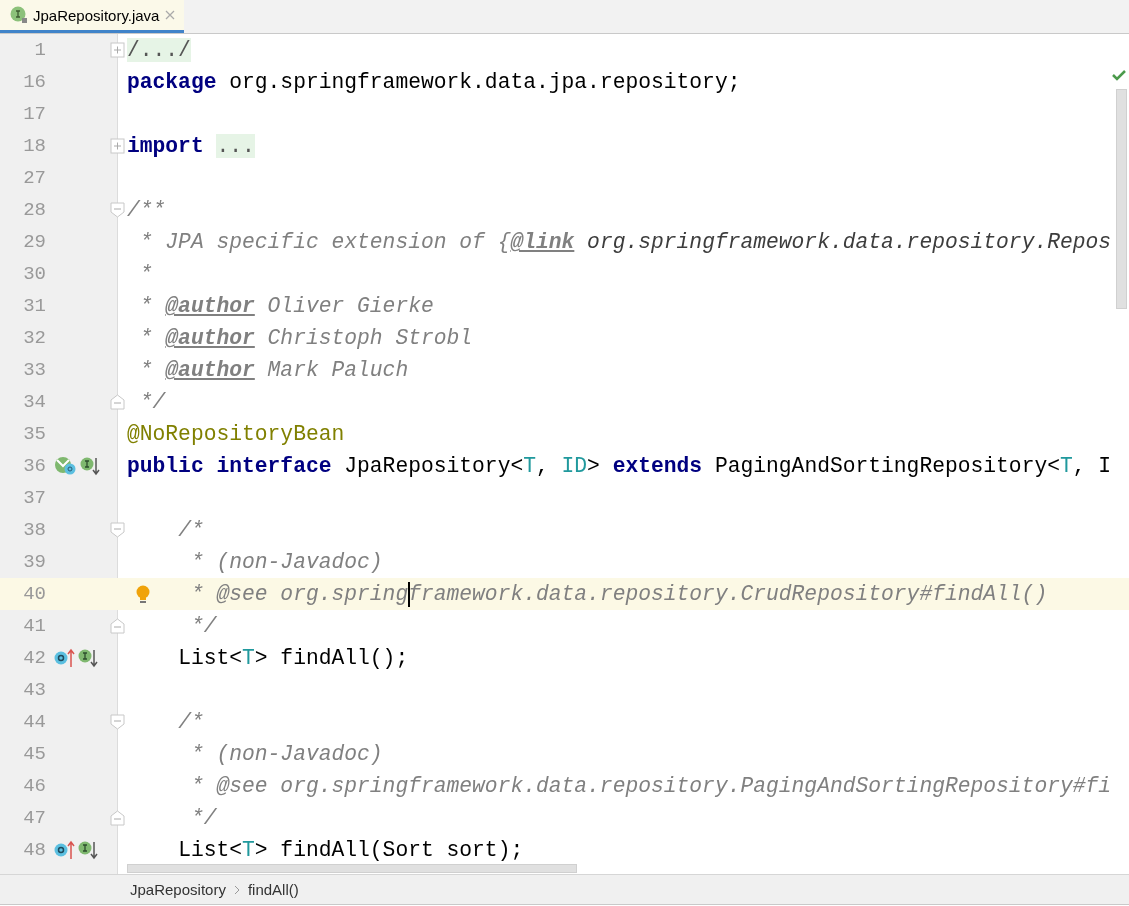  I want to click on line-number: 28, so click(34, 210).